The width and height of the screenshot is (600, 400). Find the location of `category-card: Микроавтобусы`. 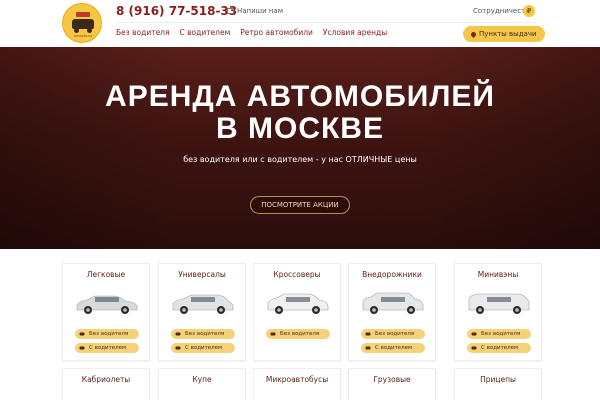

category-card: Микроавтобусы is located at coordinates (297, 384).